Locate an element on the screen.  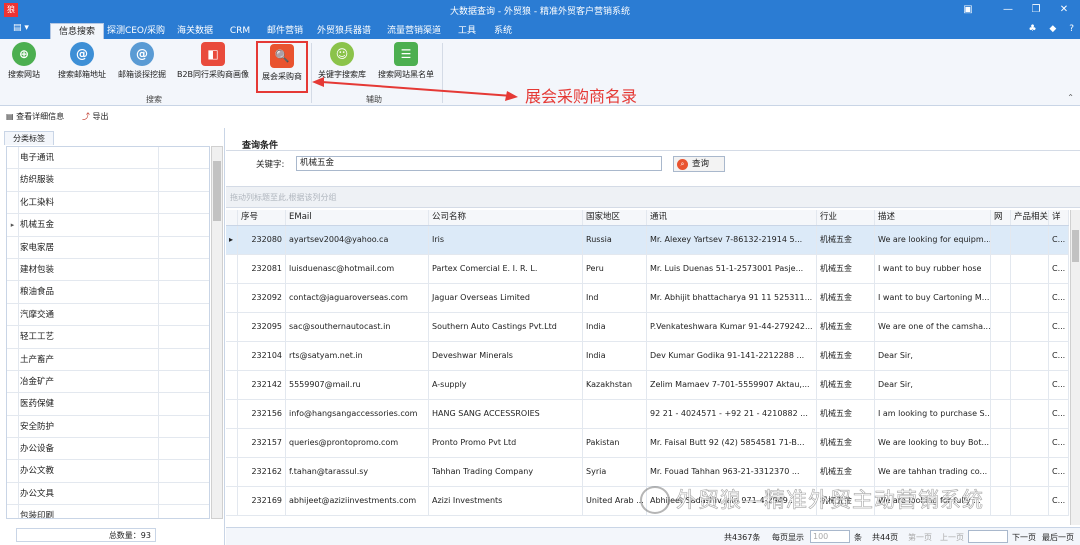
category-label: 电子通讯 is located at coordinates (89, 158).